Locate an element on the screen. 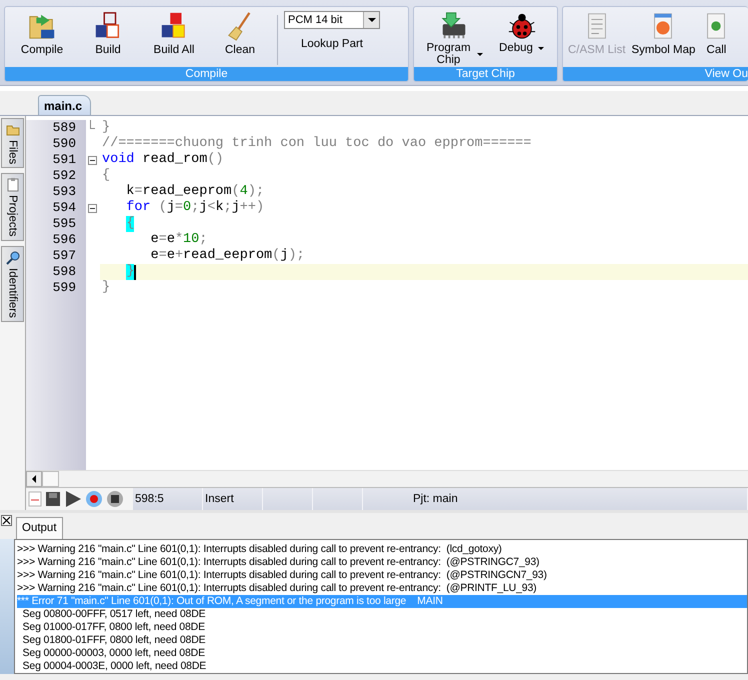 This screenshot has width=748, height=680. line-number: 593 is located at coordinates (64, 192).